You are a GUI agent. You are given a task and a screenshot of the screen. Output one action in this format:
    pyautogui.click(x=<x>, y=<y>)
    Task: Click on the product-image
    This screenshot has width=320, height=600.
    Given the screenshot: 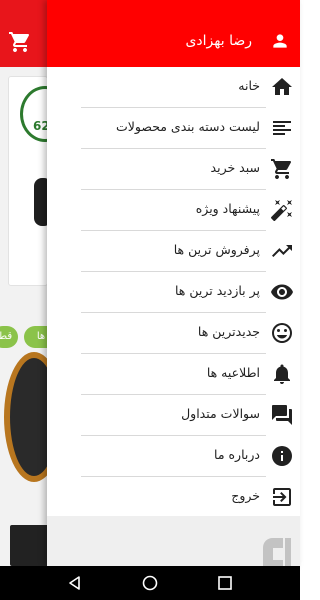 What is the action you would take?
    pyautogui.click(x=30, y=545)
    